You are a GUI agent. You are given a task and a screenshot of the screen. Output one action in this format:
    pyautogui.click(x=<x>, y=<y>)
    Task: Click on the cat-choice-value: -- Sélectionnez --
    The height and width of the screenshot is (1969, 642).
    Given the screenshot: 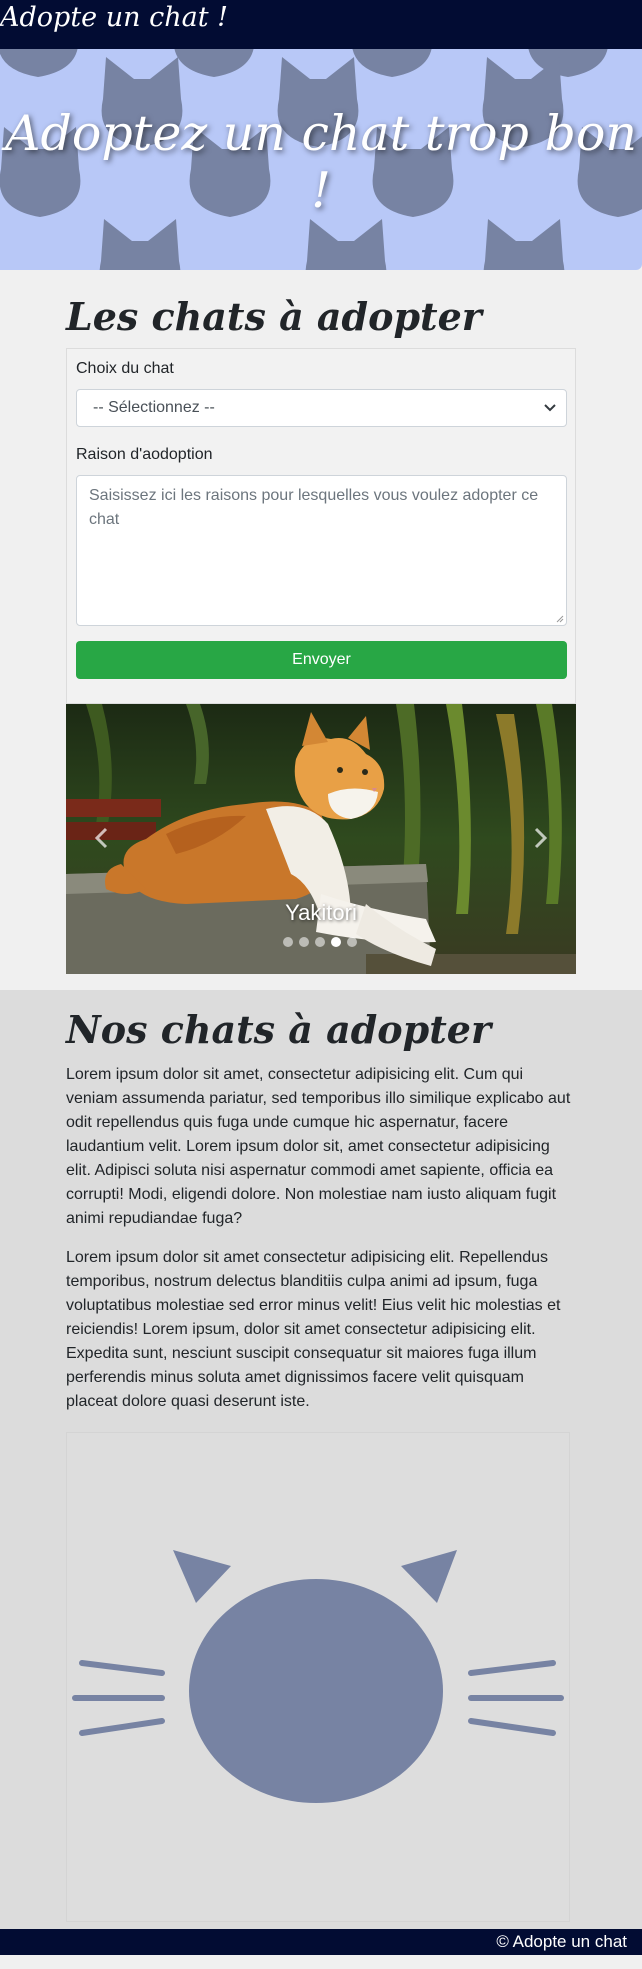 What is the action you would take?
    pyautogui.click(x=154, y=407)
    